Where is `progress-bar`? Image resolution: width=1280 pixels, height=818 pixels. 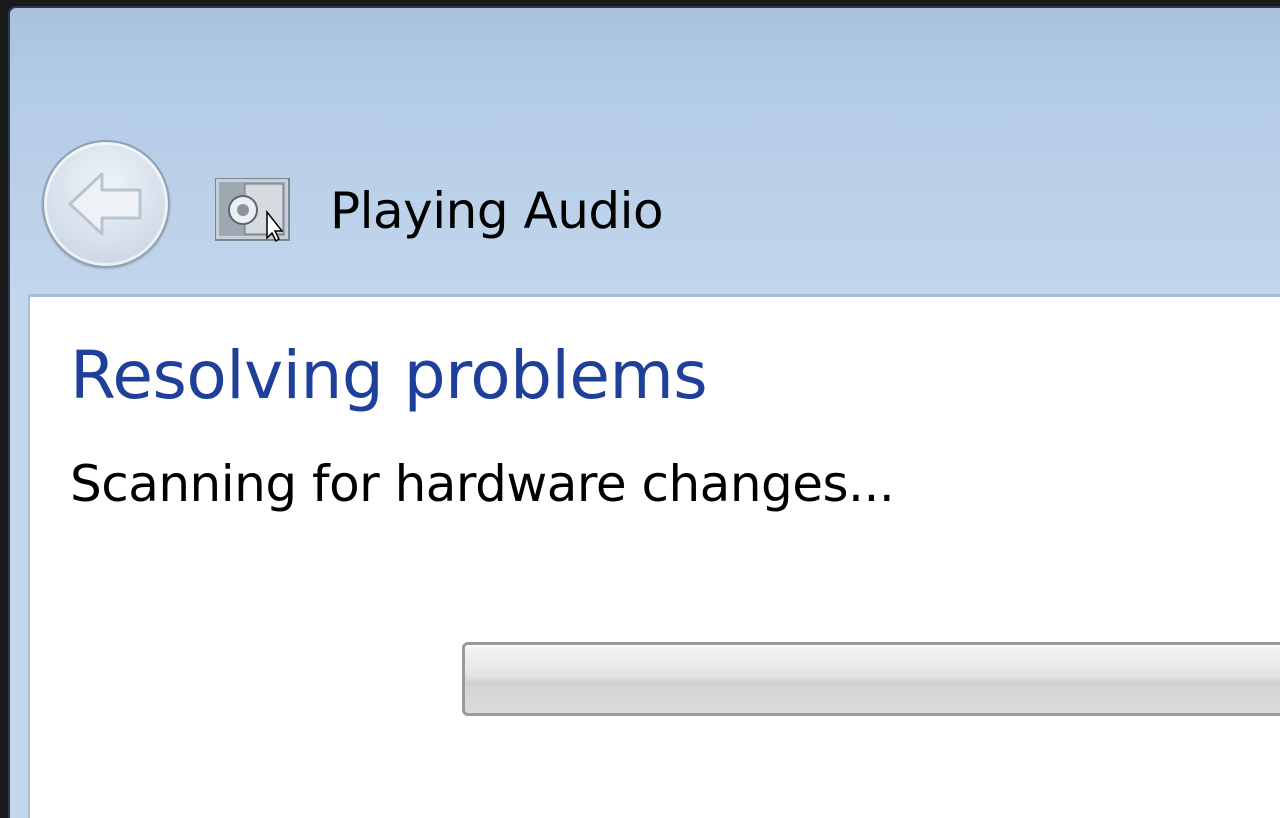 progress-bar is located at coordinates (871, 679).